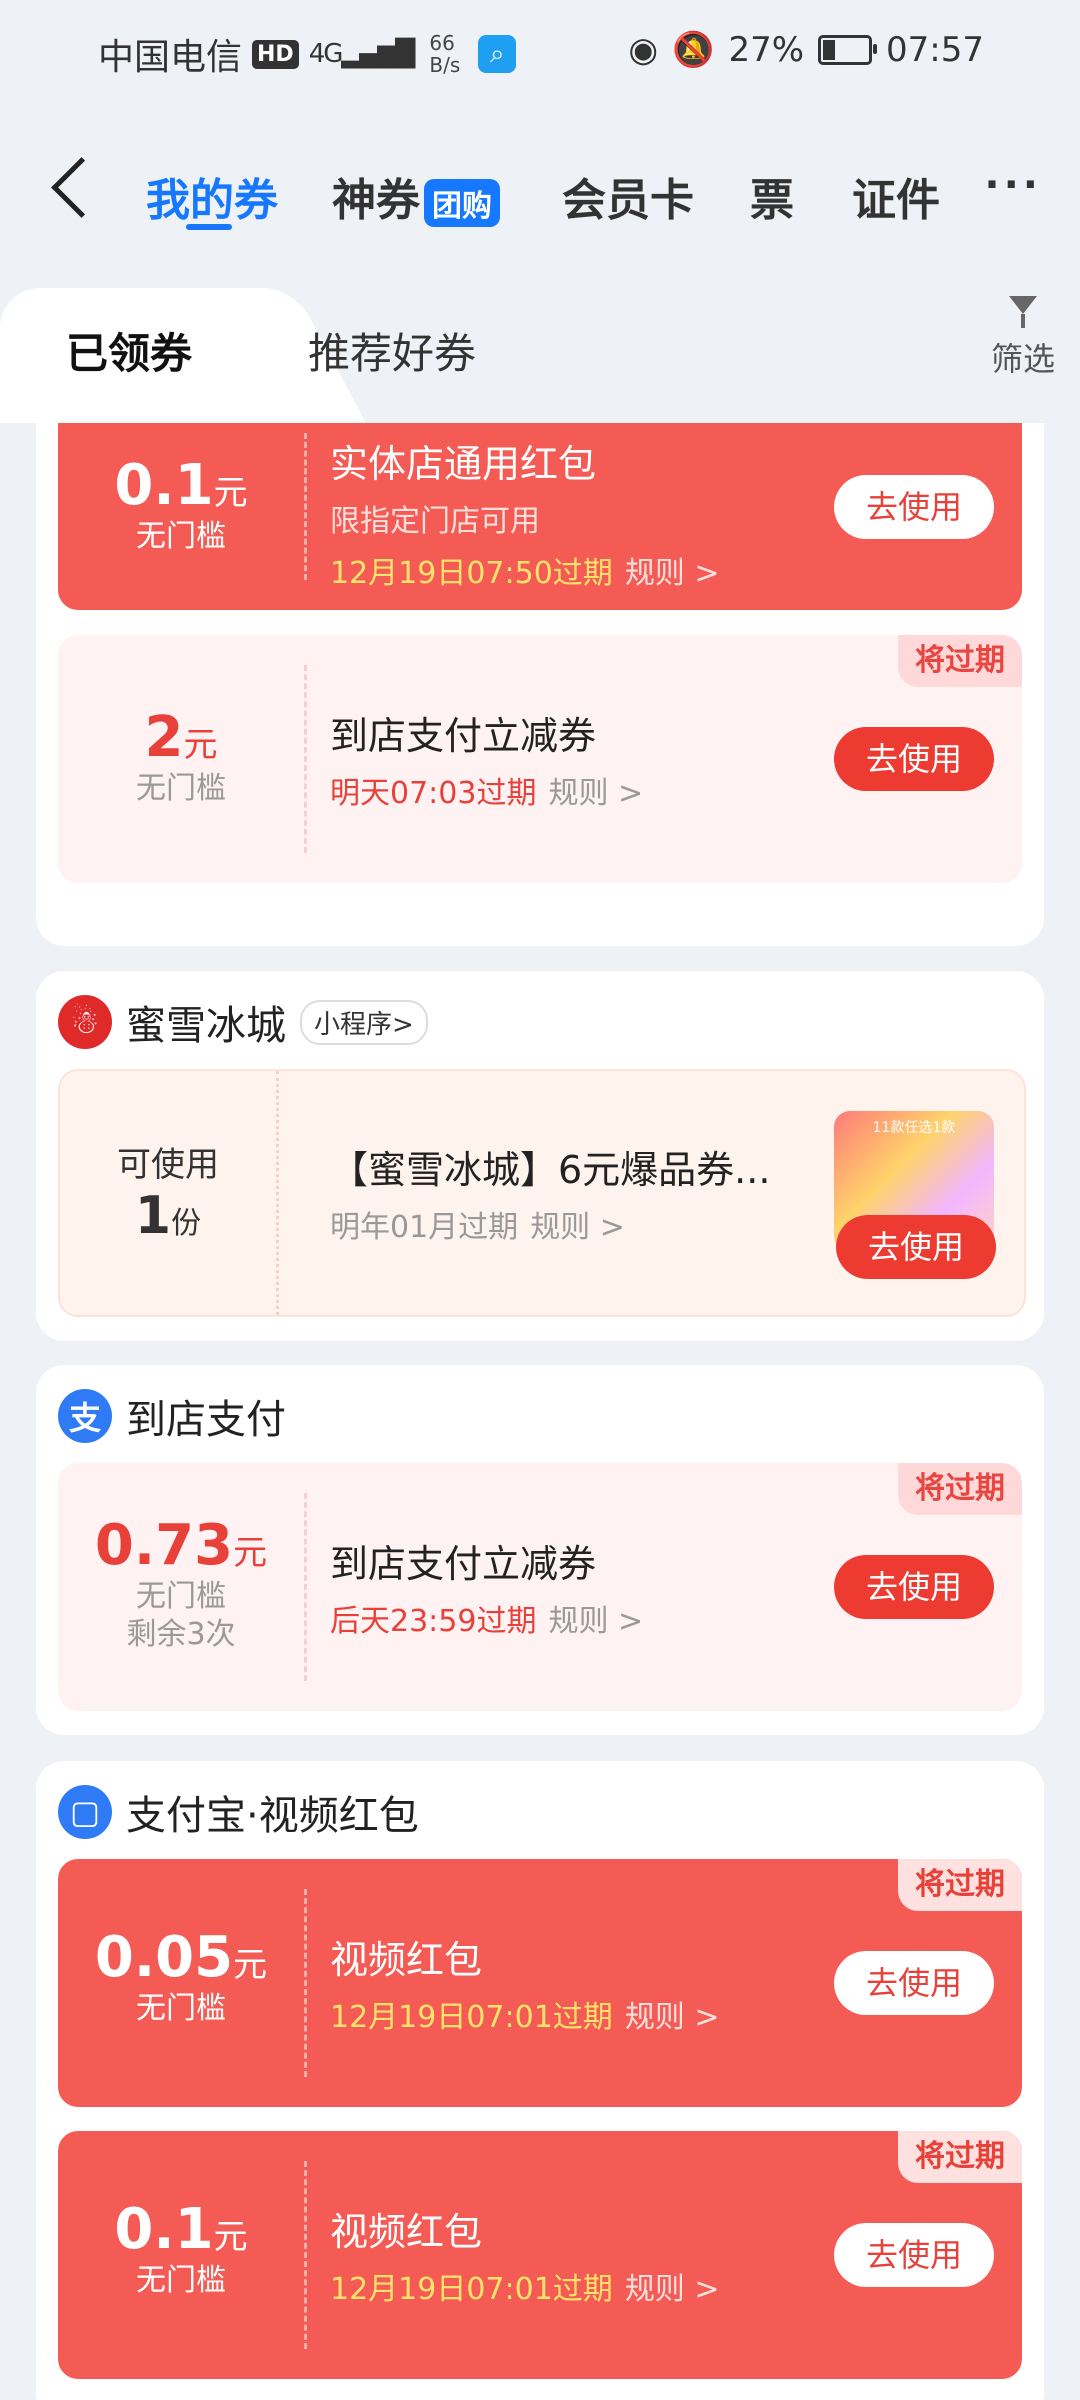 The width and height of the screenshot is (1080, 2400). Describe the element at coordinates (392, 350) in the screenshot. I see `sub-tab-recommended: 推荐好券` at that location.